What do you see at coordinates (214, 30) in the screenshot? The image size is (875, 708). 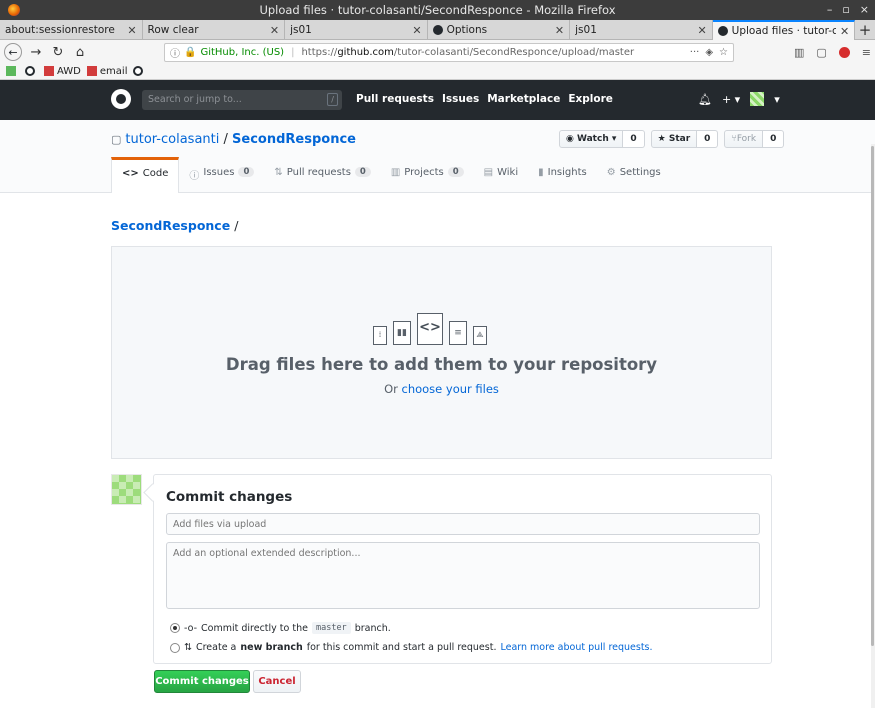 I see `tab-row-clear: Row clear ✕` at bounding box center [214, 30].